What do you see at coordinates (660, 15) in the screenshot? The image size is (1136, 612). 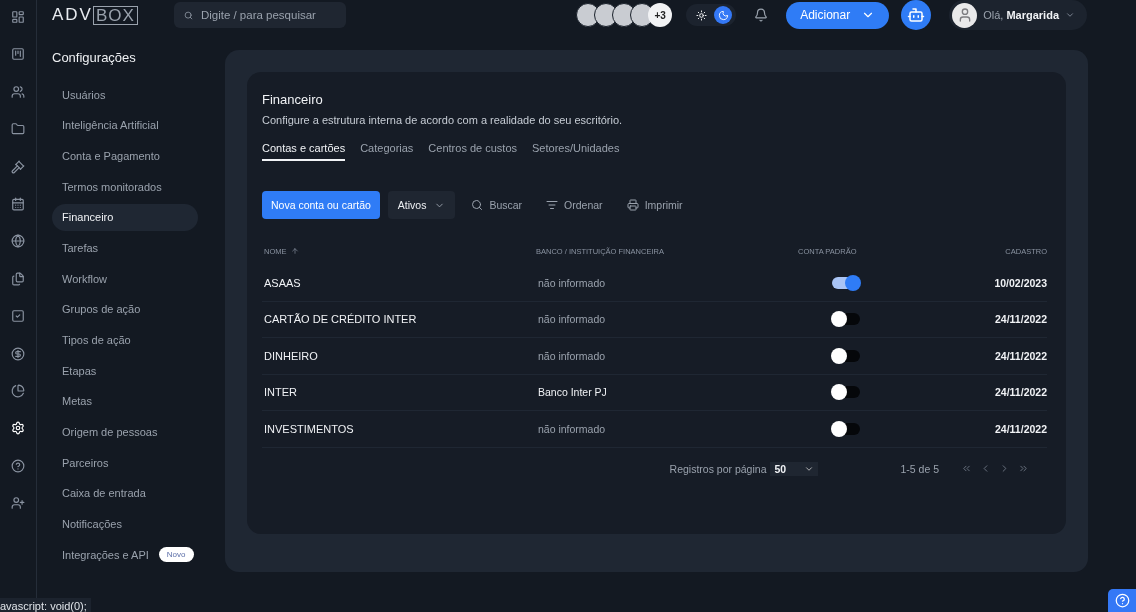 I see `more-users-badge: +3` at bounding box center [660, 15].